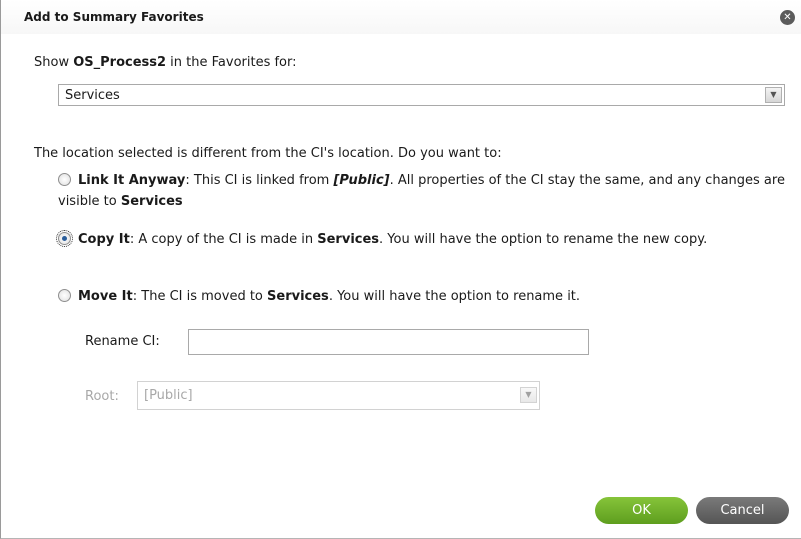 The height and width of the screenshot is (539, 801). I want to click on move-target: Services, so click(298, 296).